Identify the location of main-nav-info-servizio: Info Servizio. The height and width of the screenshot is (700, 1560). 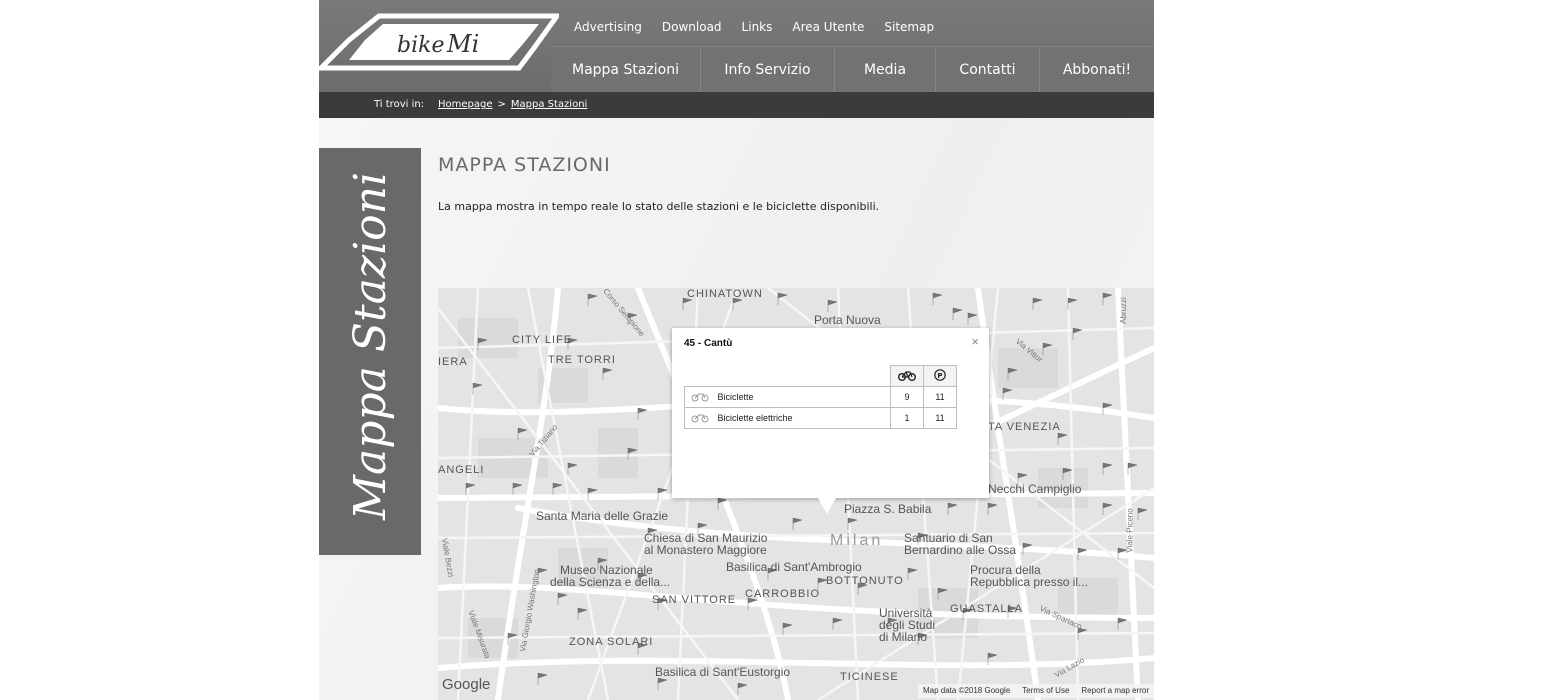
(767, 69).